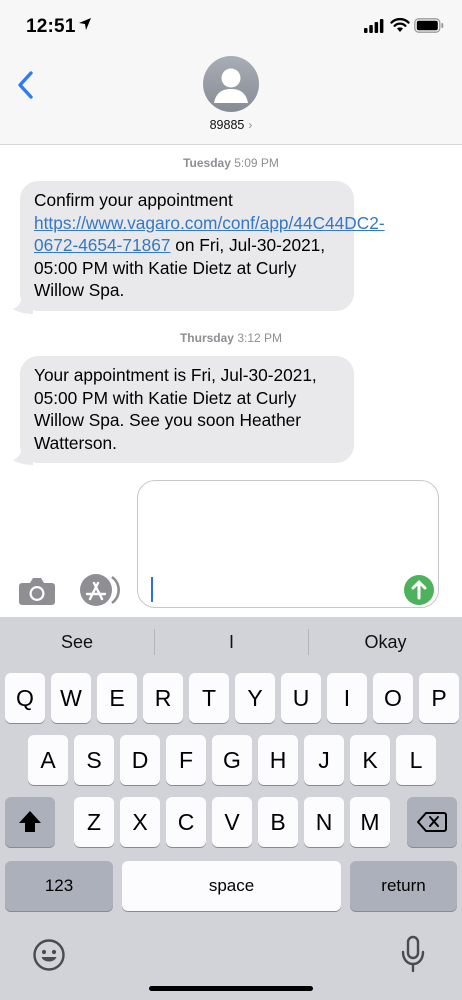  Describe the element at coordinates (231, 988) in the screenshot. I see `home-indicator` at that location.